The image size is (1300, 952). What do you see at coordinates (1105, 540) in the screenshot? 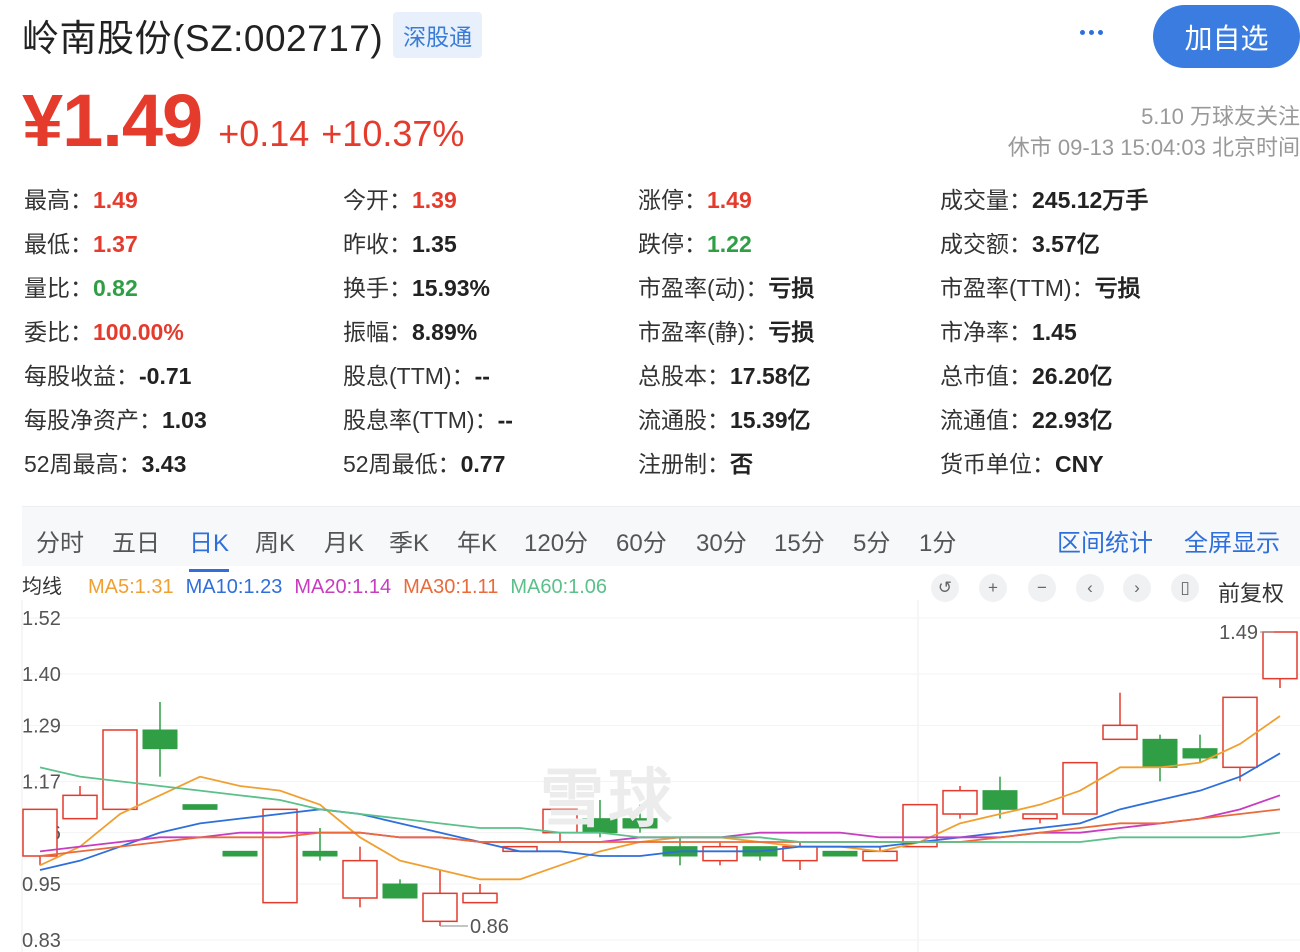
I see `range-stats-link: 区间统计` at bounding box center [1105, 540].